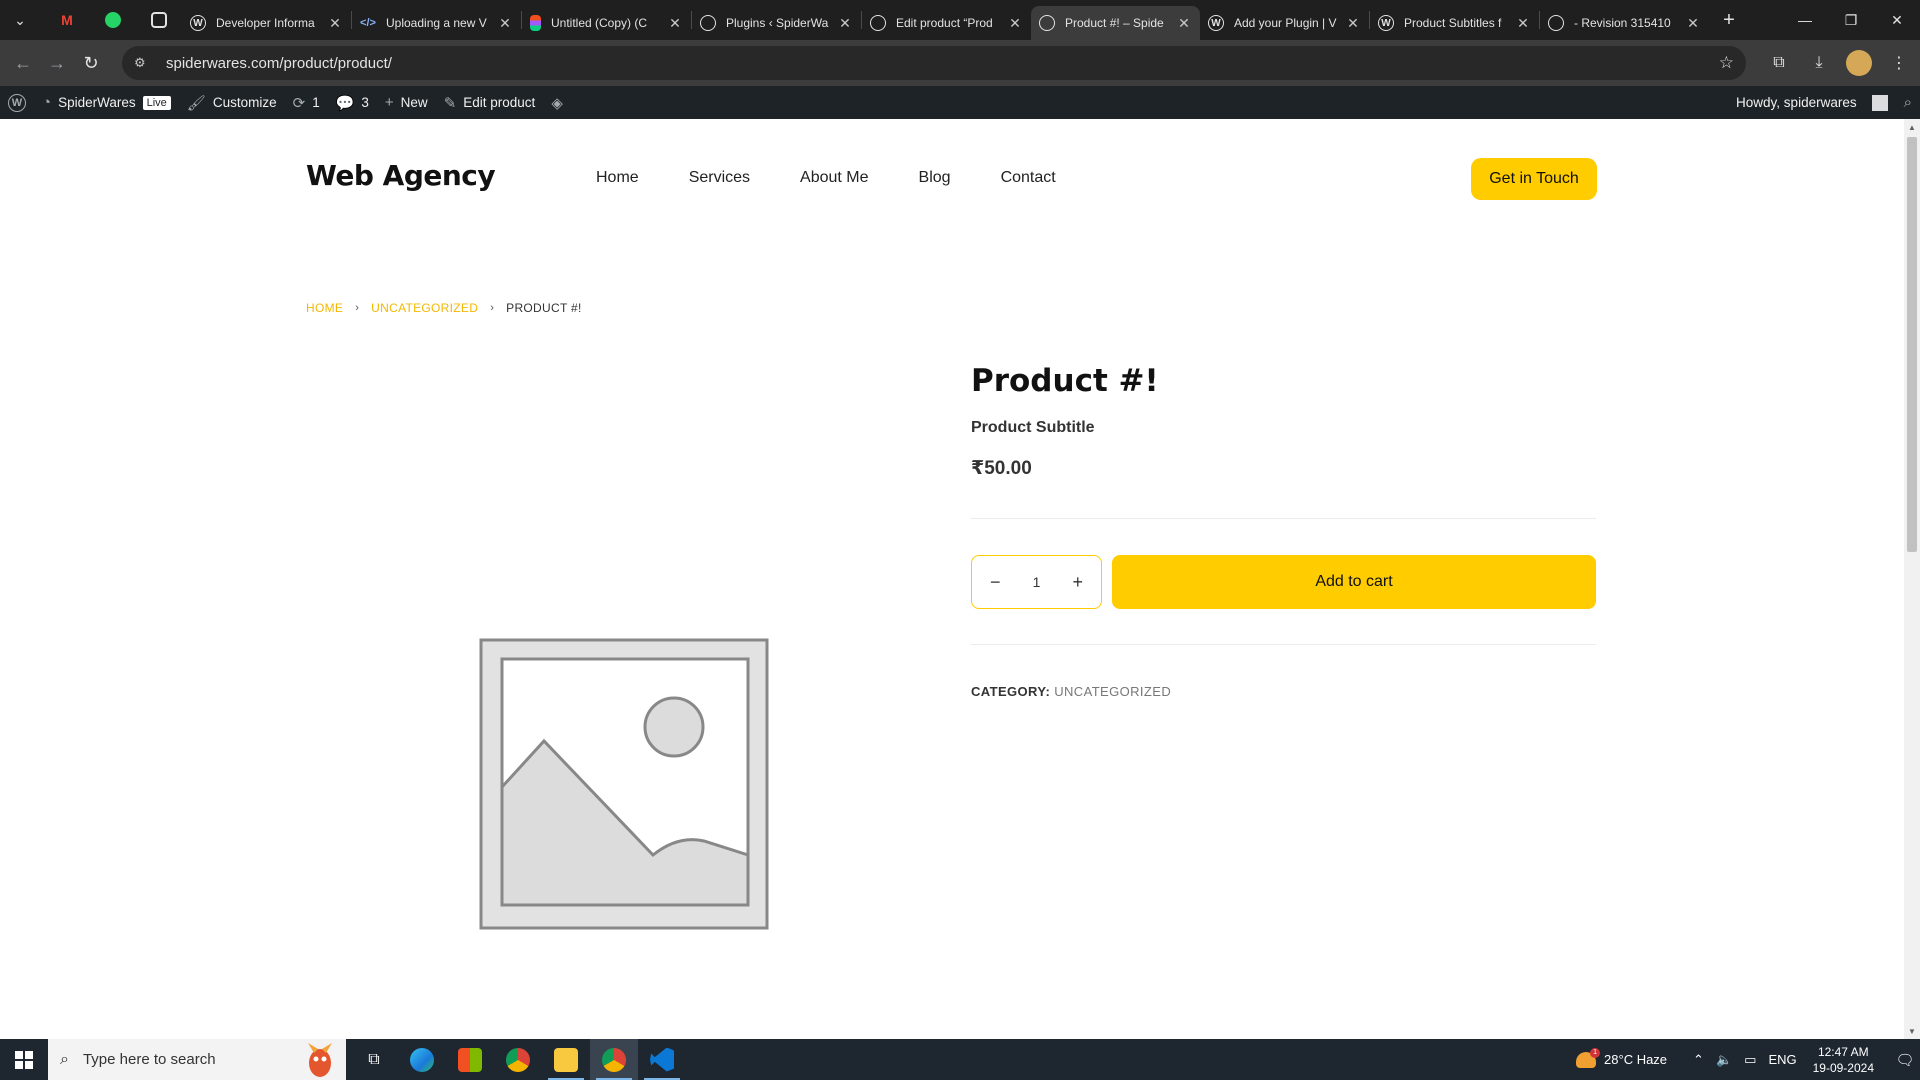 This screenshot has width=1920, height=1080. Describe the element at coordinates (557, 102) in the screenshot. I see `plugin-menu: ◈` at that location.